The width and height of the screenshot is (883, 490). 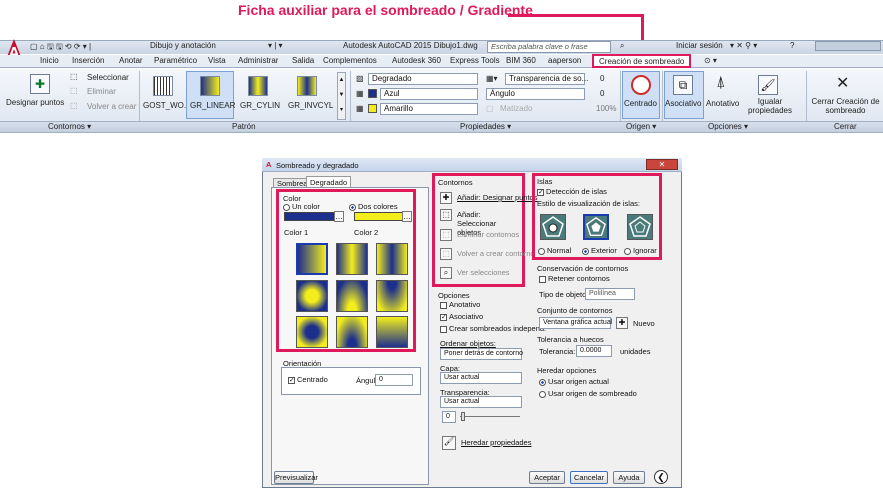 I want to click on pattern-scroll: ▲ ▼ ▾, so click(x=341, y=96).